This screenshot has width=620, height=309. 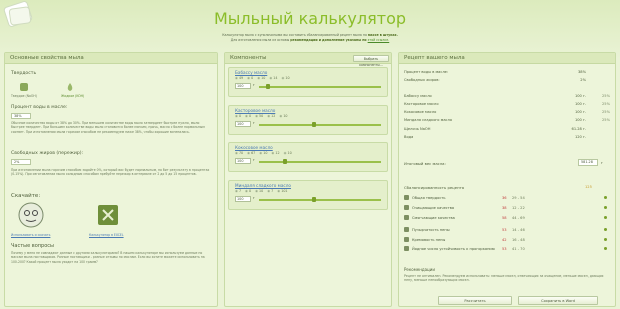 What do you see at coordinates (518, 218) in the screenshot?
I see `quality-range: 44 - 69` at bounding box center [518, 218].